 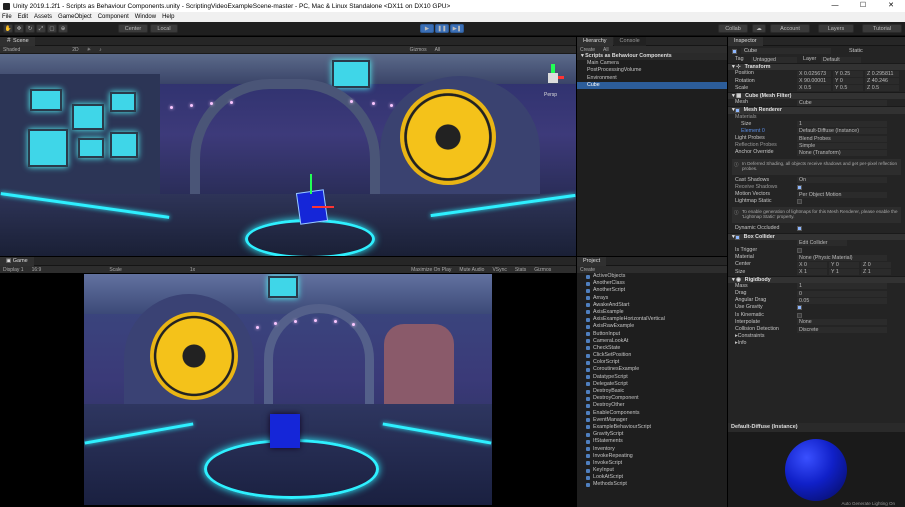 I want to click on maximize-toggle: Maximize On Play, so click(x=431, y=270).